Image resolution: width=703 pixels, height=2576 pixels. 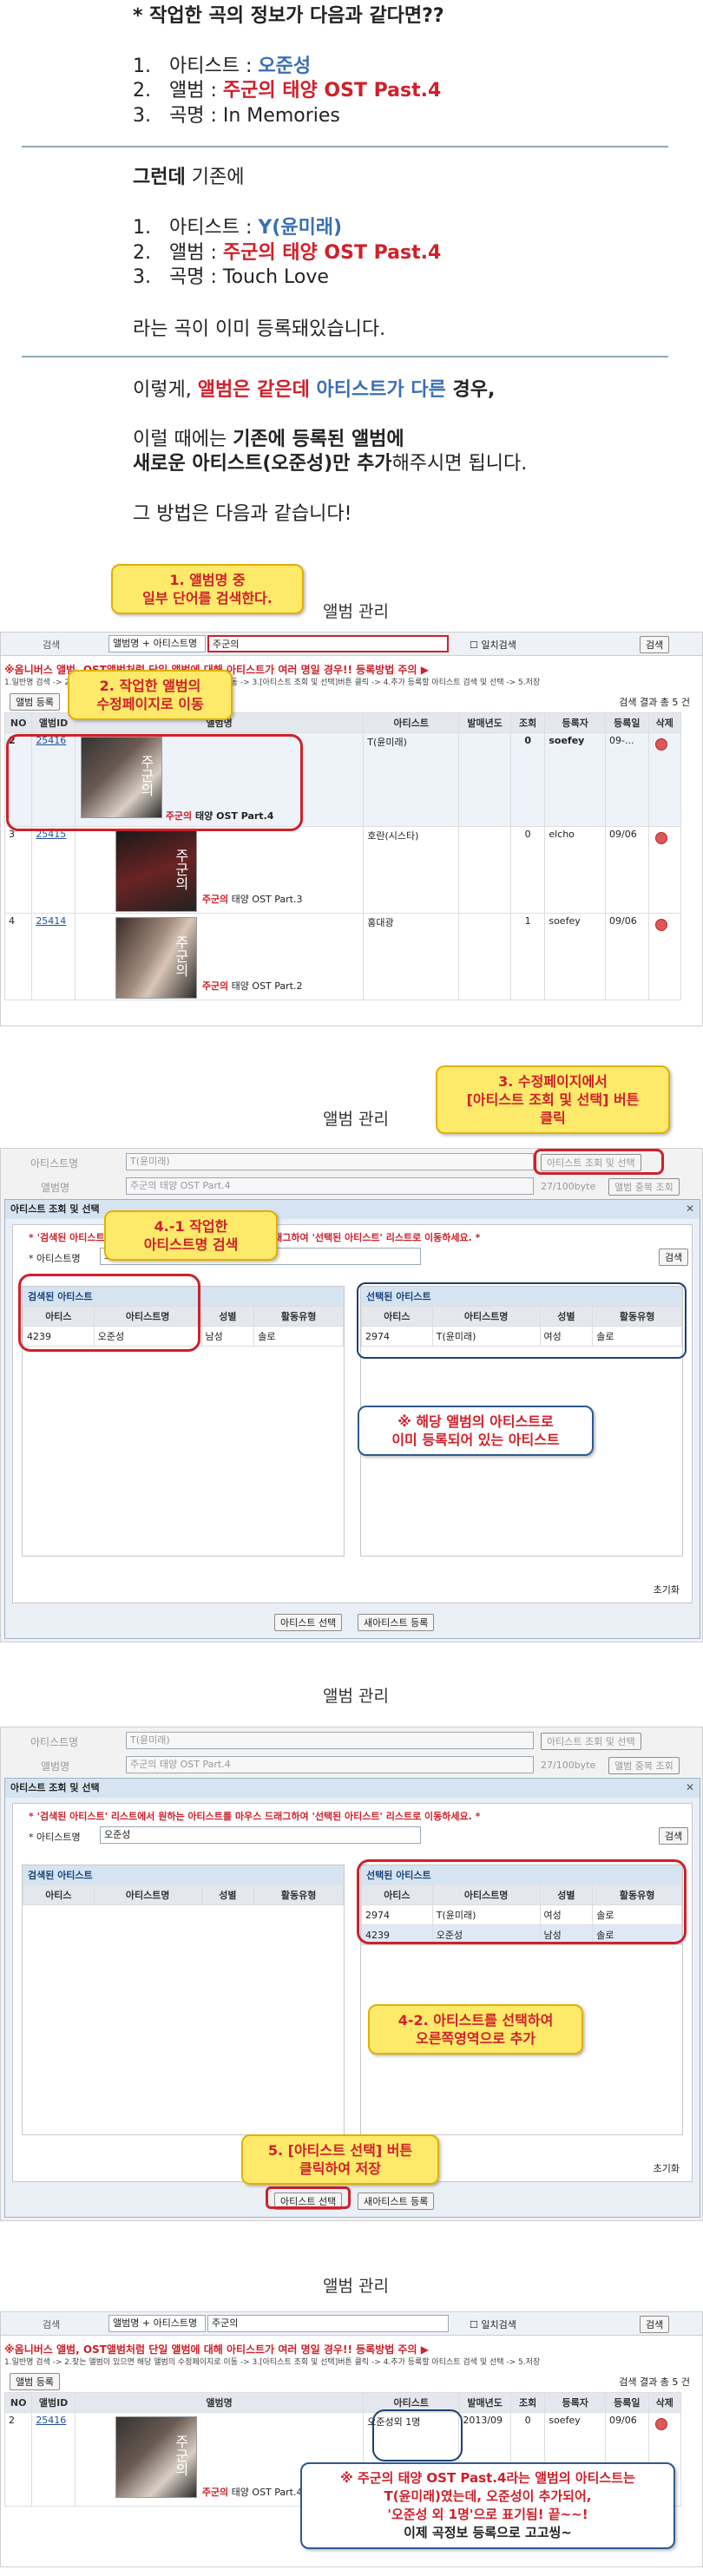 What do you see at coordinates (484, 722) in the screenshot?
I see `col-header: 발매년도` at bounding box center [484, 722].